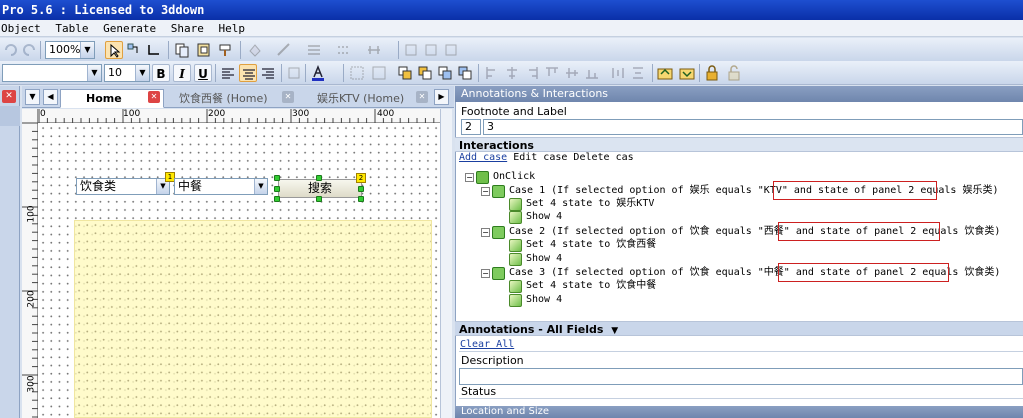 The image size is (1023, 418). Describe the element at coordinates (357, 73) in the screenshot. I see `group-icon` at that location.